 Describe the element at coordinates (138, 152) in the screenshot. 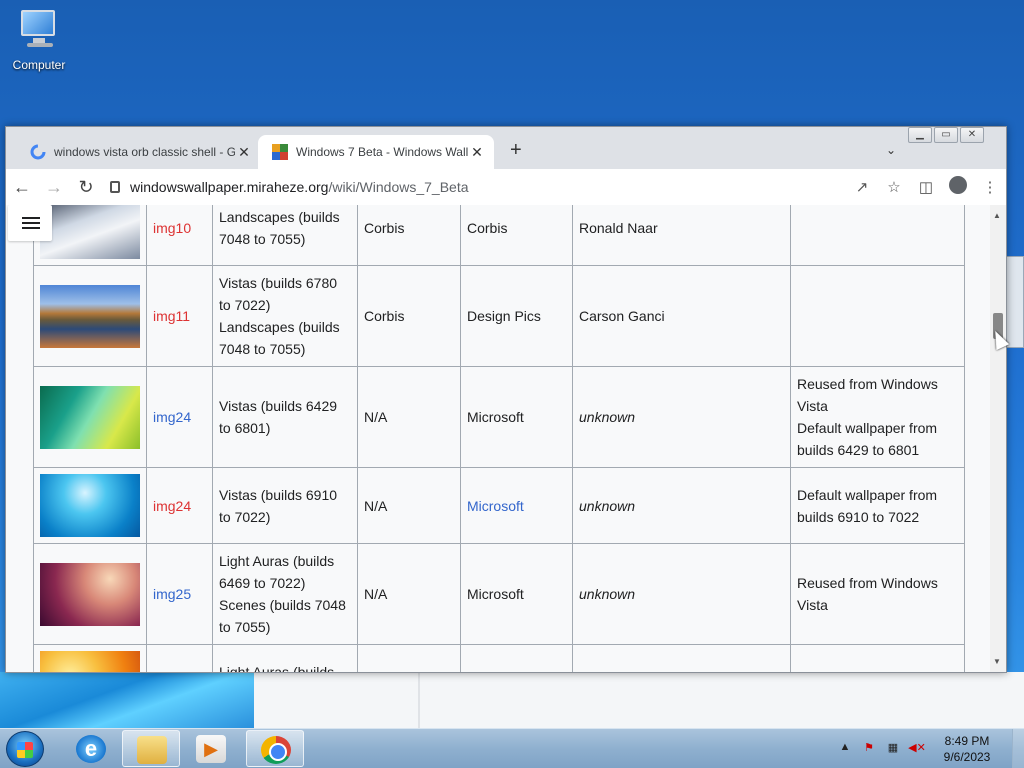

I see `tab-google-search: windows vista orb classic shell - G ✕` at that location.